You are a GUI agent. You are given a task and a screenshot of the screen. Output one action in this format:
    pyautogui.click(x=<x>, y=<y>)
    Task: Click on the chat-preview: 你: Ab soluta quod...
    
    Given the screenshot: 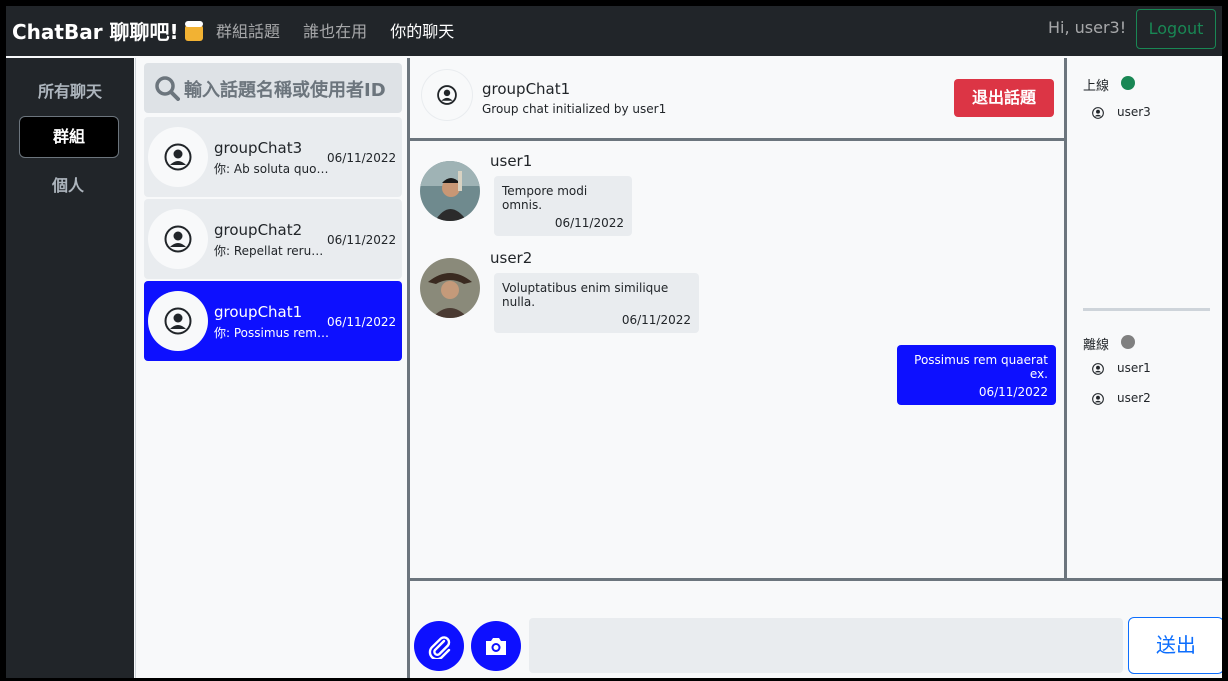 What is the action you would take?
    pyautogui.click(x=272, y=169)
    